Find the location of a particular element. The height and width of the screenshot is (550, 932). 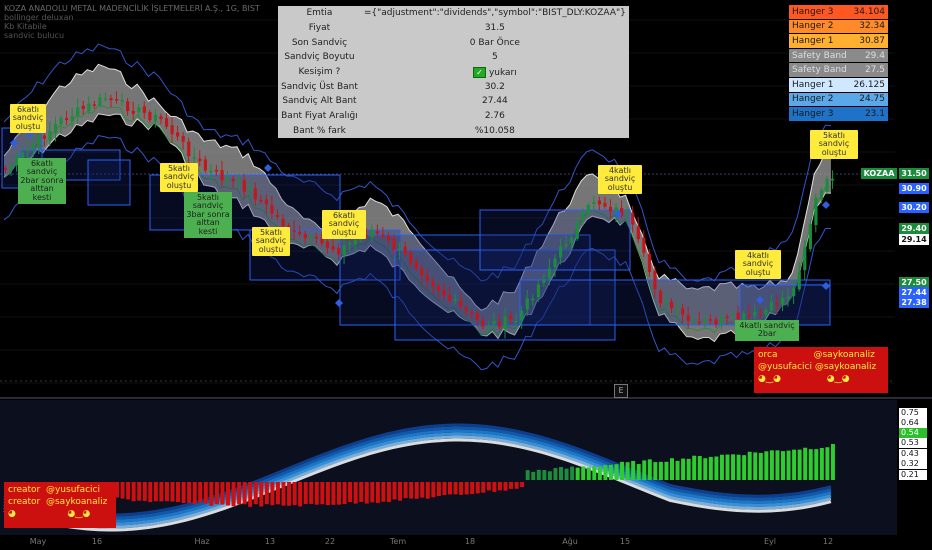

osc-axis-label: 0.43 is located at coordinates (913, 454).